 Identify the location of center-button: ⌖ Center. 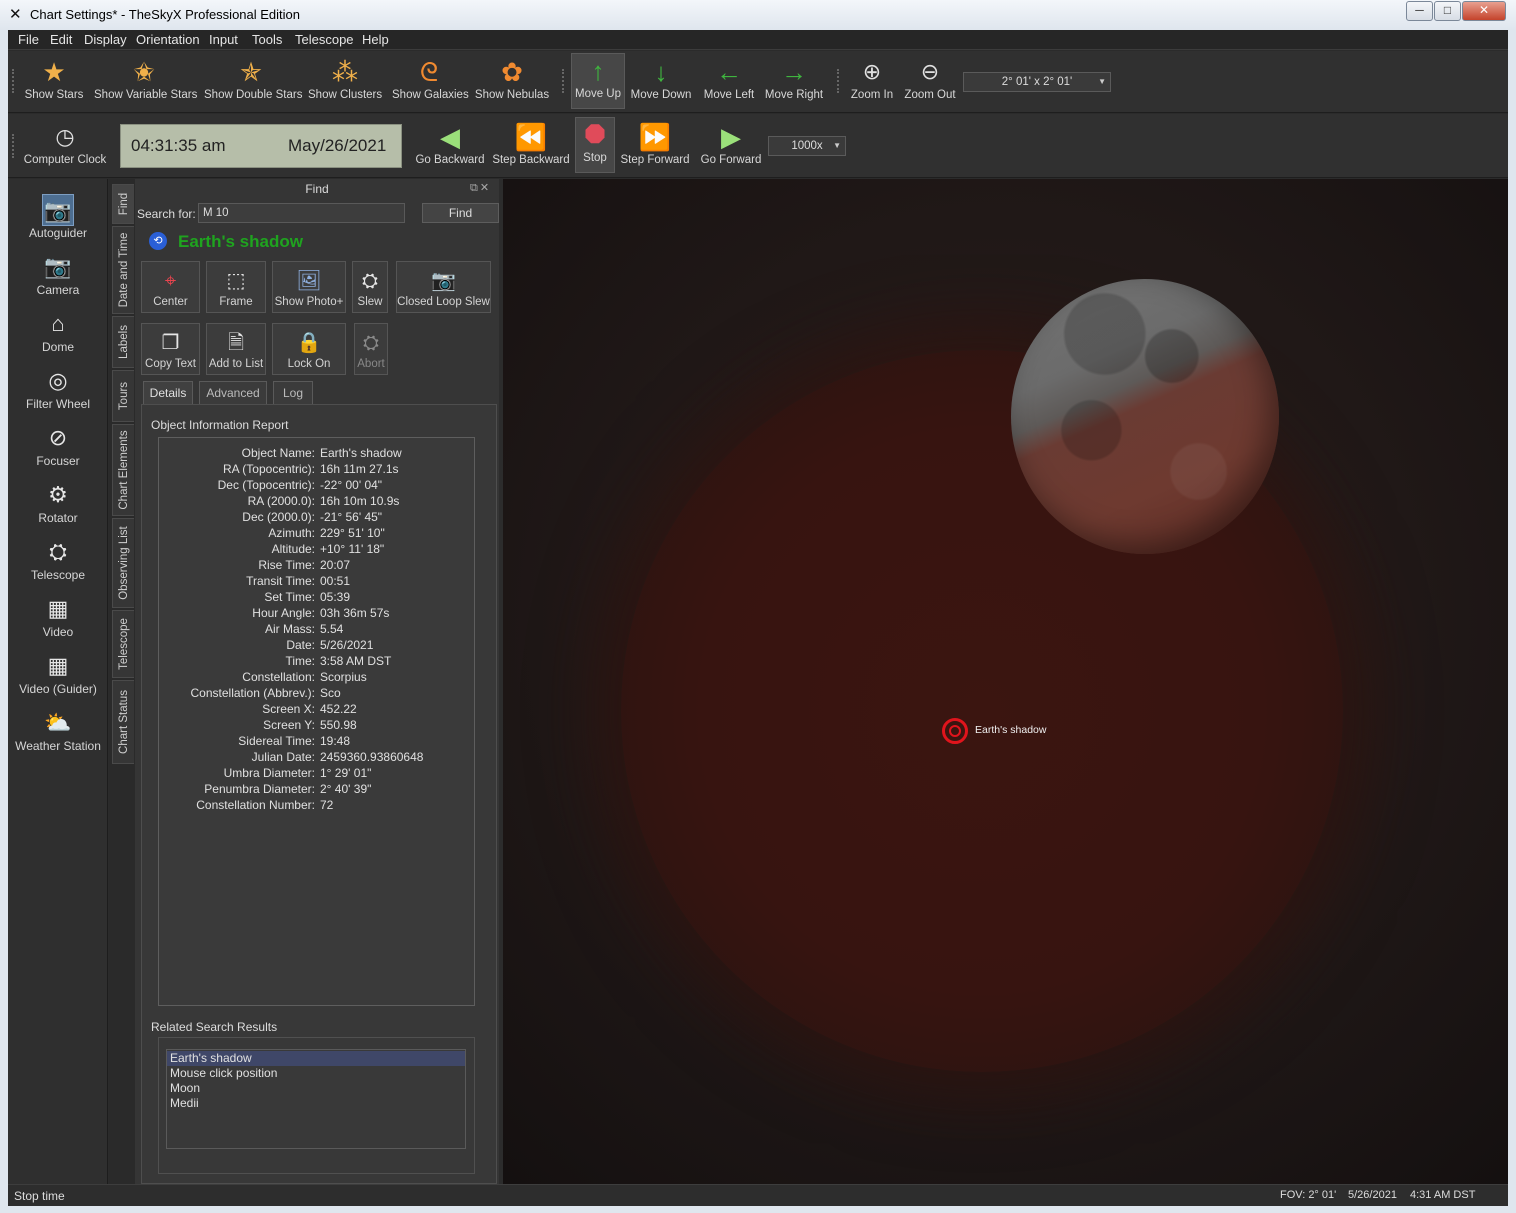
(170, 287).